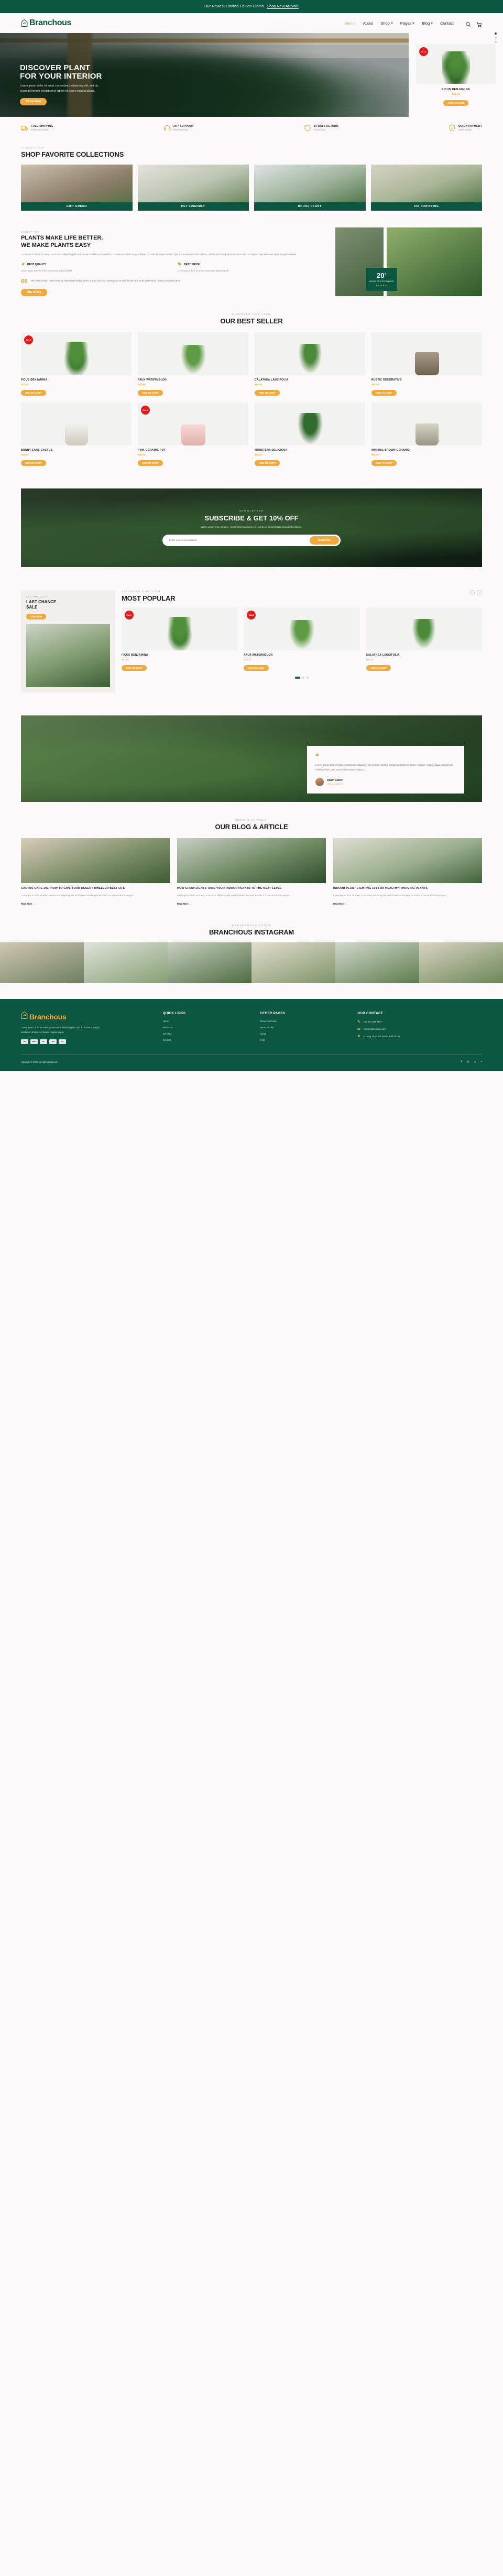 This screenshot has width=503, height=2576. Describe the element at coordinates (193, 364) in the screenshot. I see `product-card: FAUX WATERMELON $28.00 ADD TO CART` at that location.